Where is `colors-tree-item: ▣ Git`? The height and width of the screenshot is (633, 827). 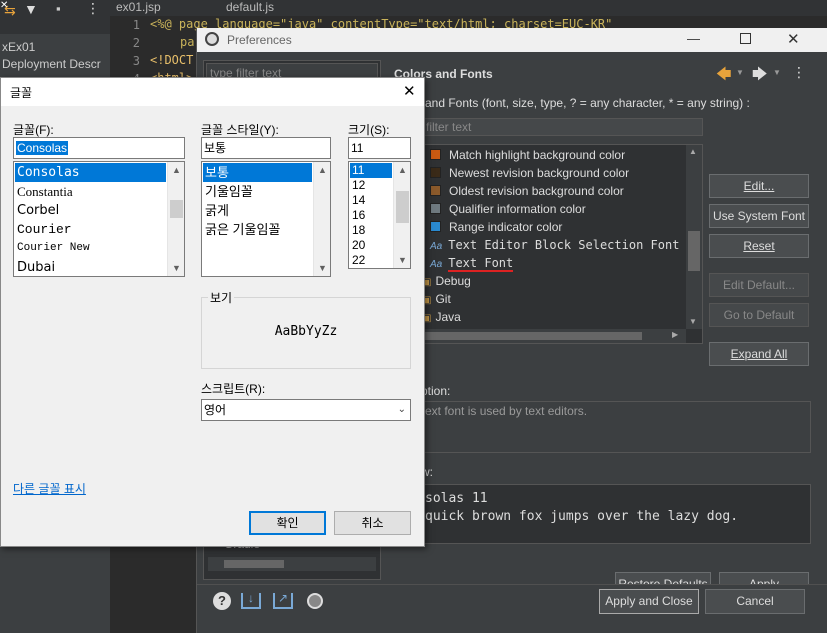
colors-tree-item: ▣ Git is located at coordinates (436, 299).